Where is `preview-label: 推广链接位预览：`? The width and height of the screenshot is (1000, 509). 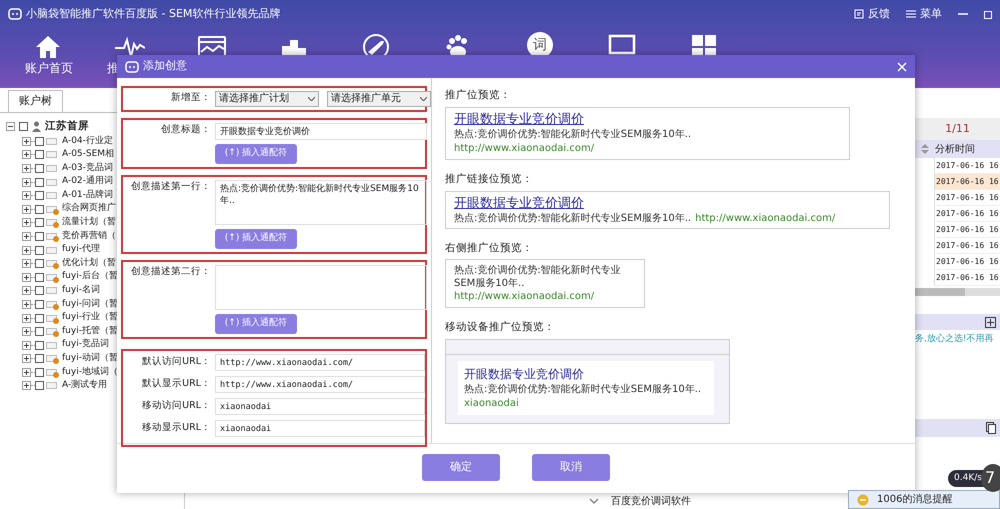 preview-label: 推广链接位预览： is located at coordinates (489, 179).